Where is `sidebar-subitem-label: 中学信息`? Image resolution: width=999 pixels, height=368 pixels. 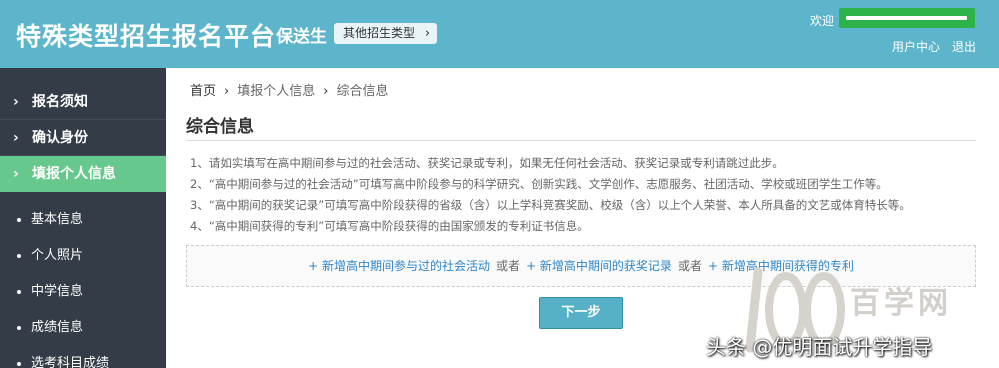
sidebar-subitem-label: 中学信息 is located at coordinates (57, 291).